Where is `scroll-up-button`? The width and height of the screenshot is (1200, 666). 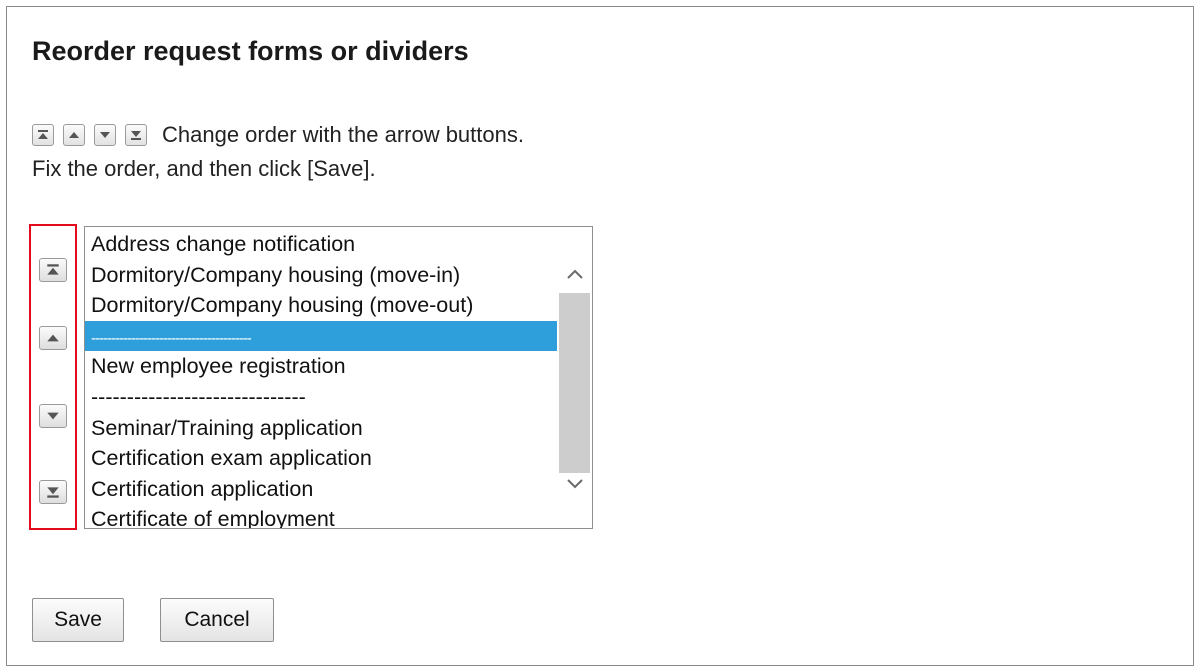
scroll-up-button is located at coordinates (574, 274).